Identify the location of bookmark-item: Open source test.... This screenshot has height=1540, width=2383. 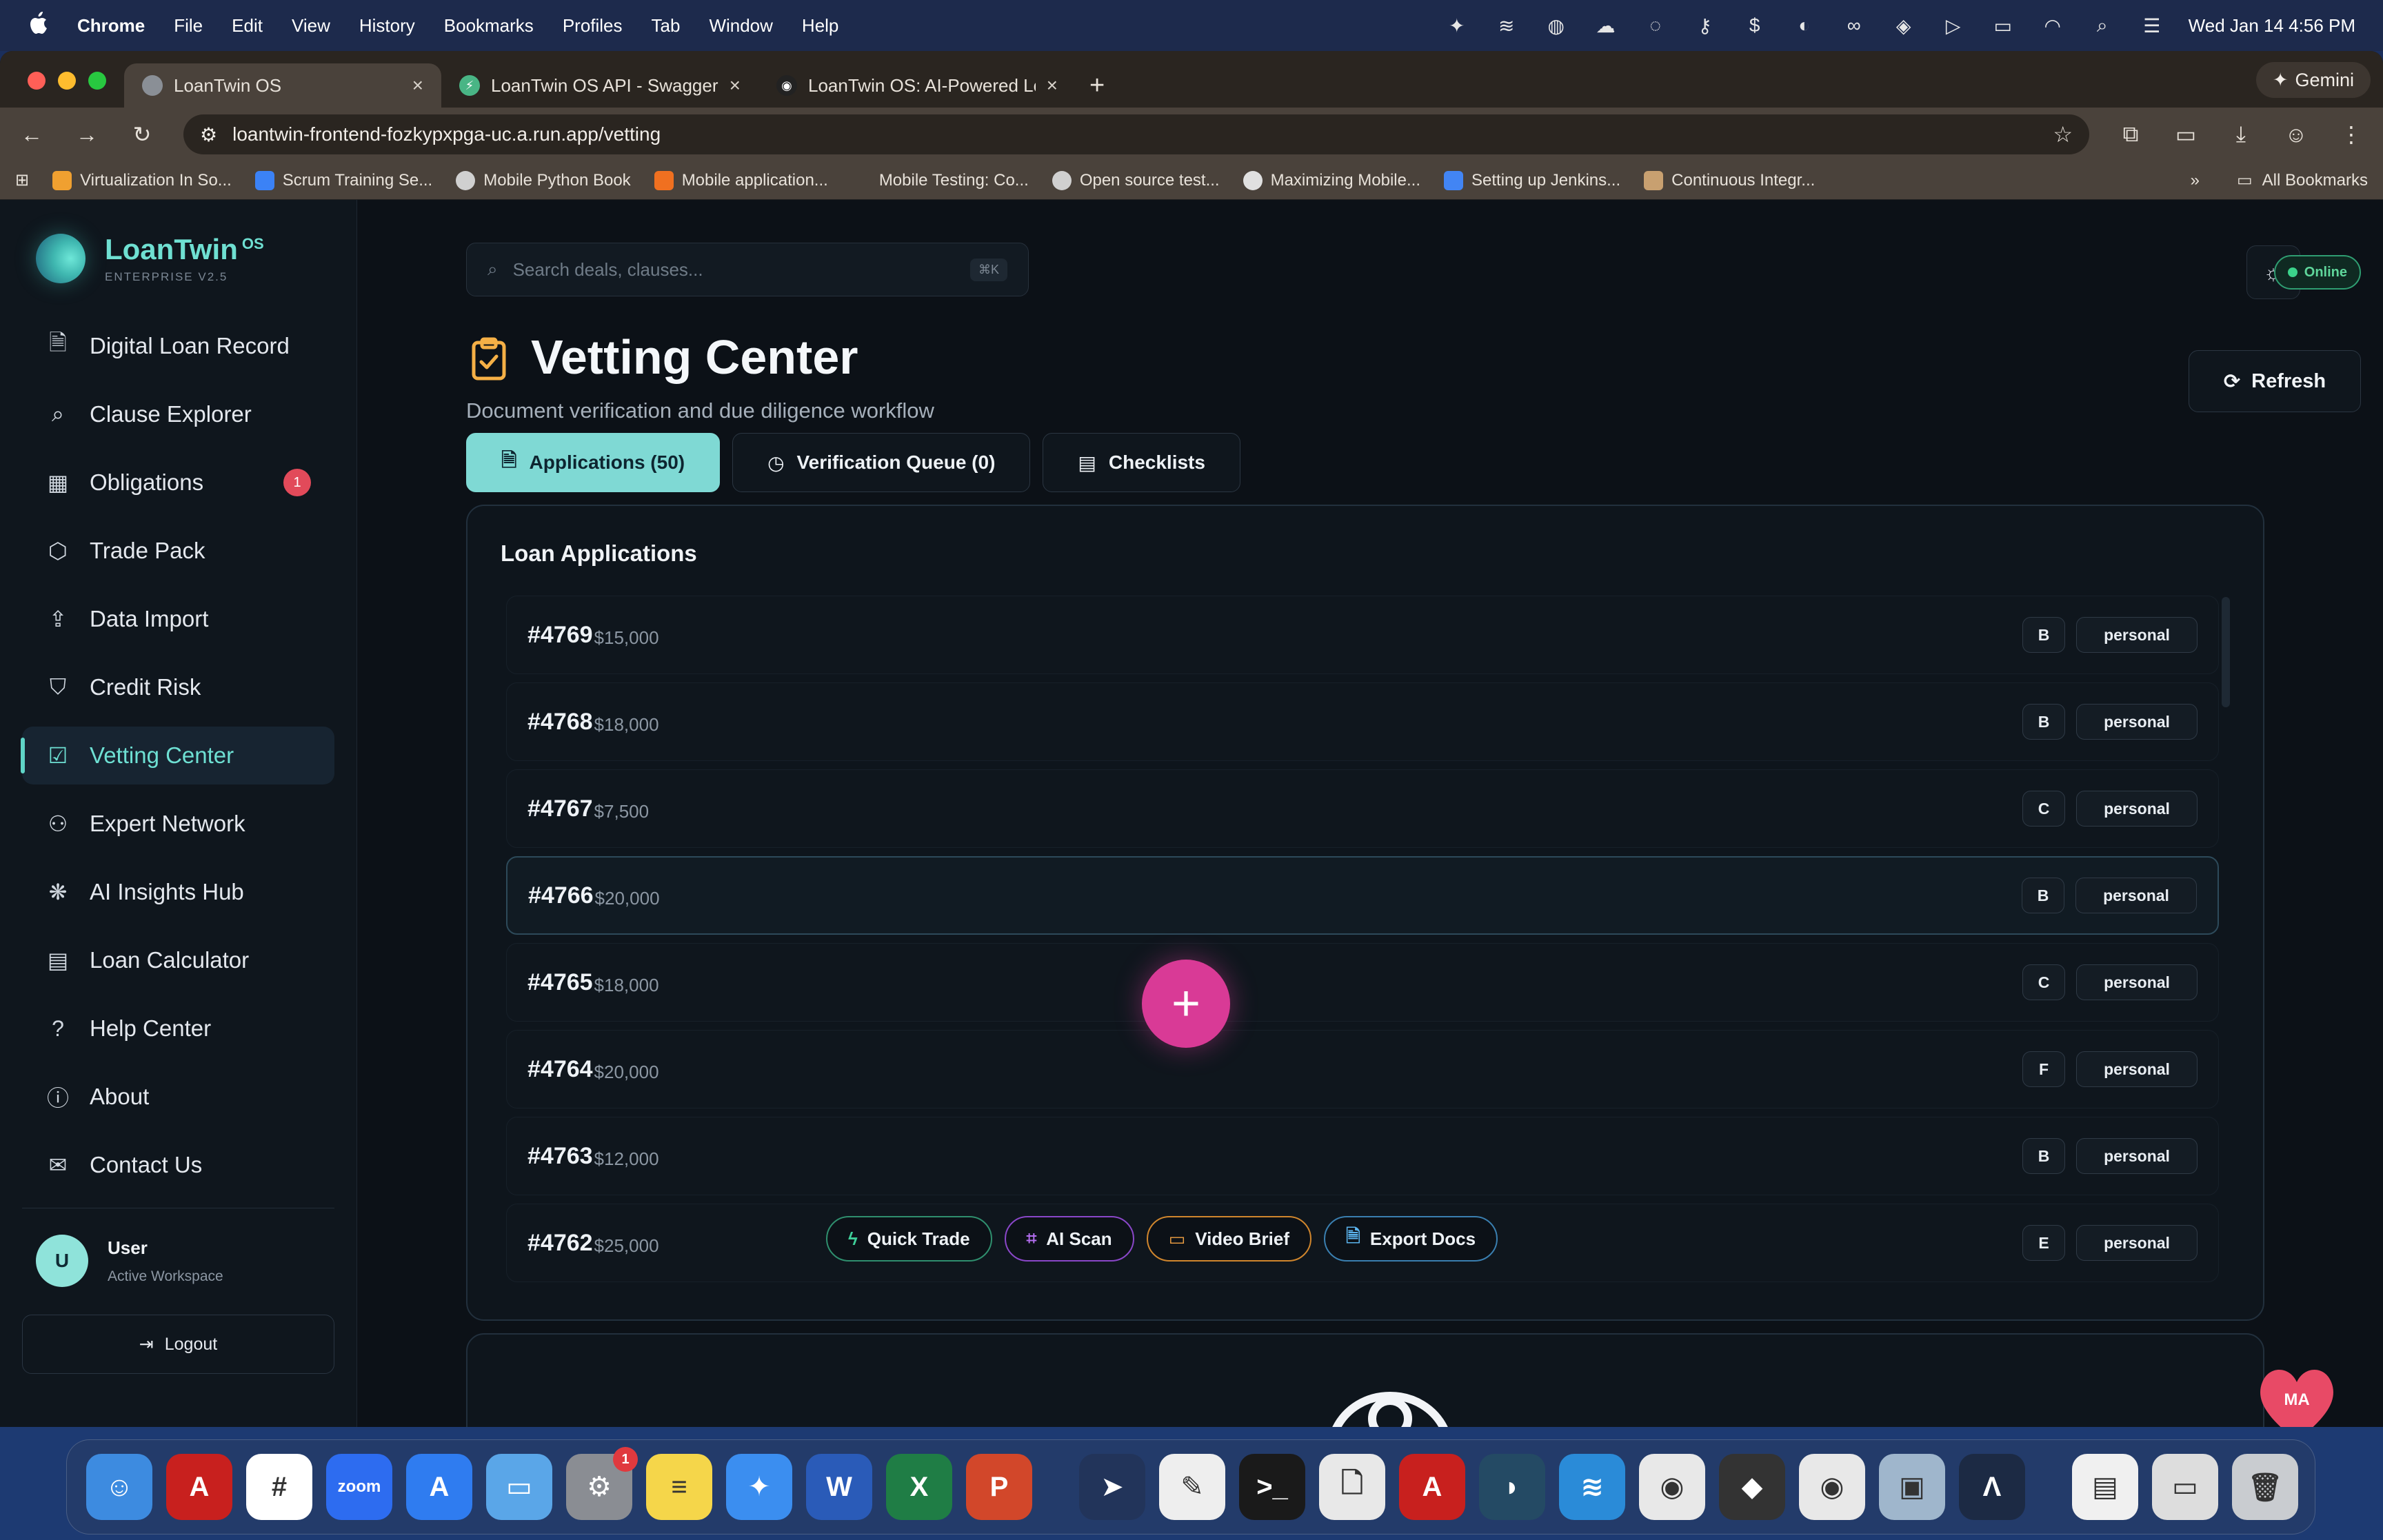
(1136, 180).